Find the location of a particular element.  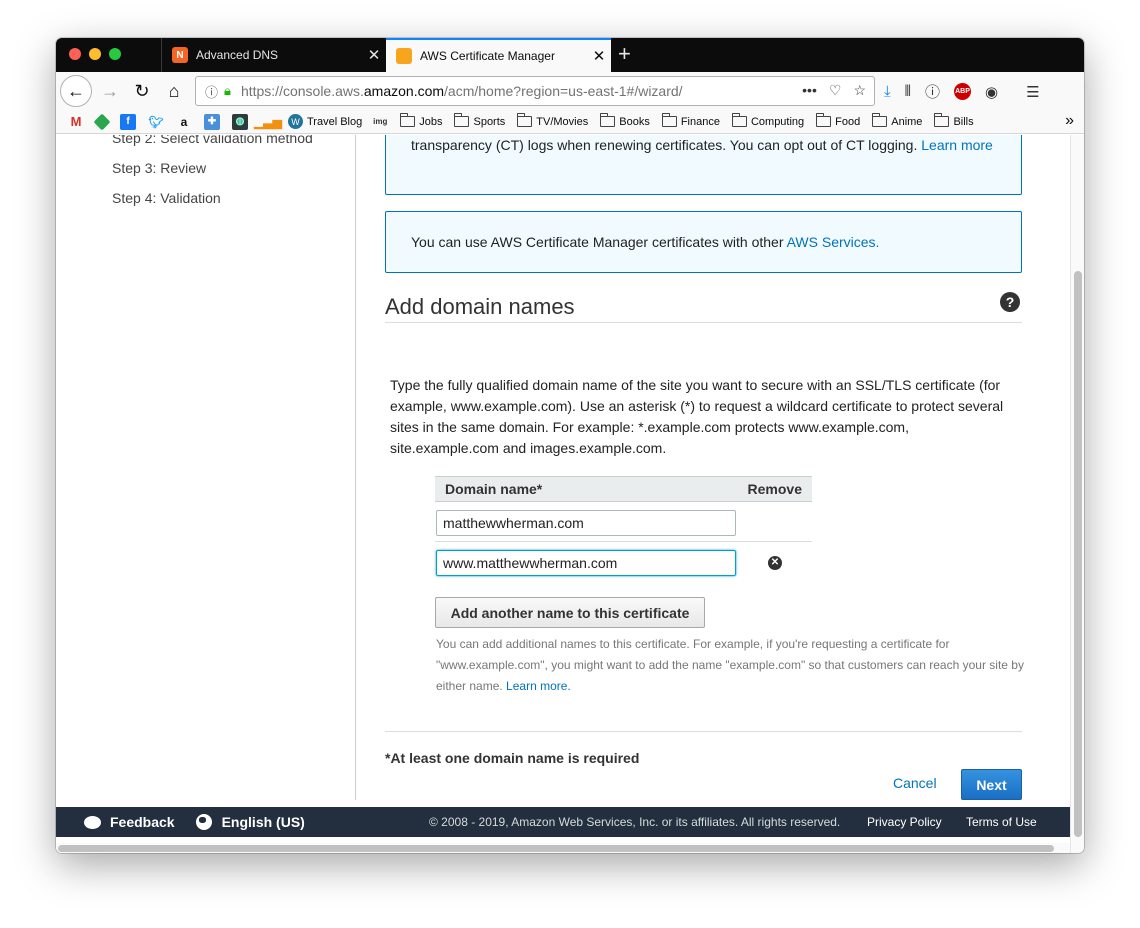

step-validation: Step 4: Validation is located at coordinates (166, 198).